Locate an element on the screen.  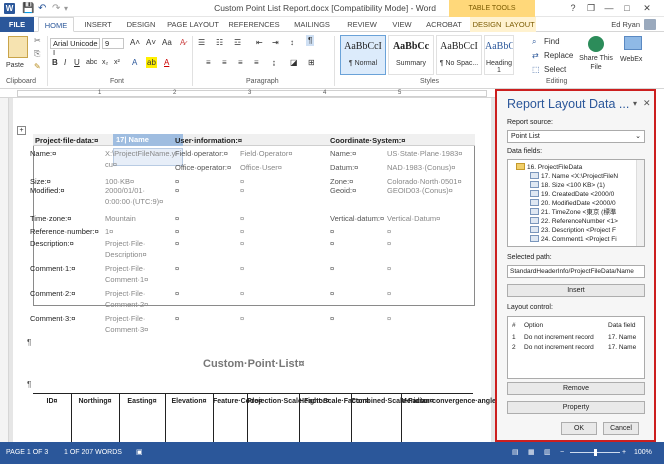
shrink-font-icon: A˅ is located at coordinates (151, 42).